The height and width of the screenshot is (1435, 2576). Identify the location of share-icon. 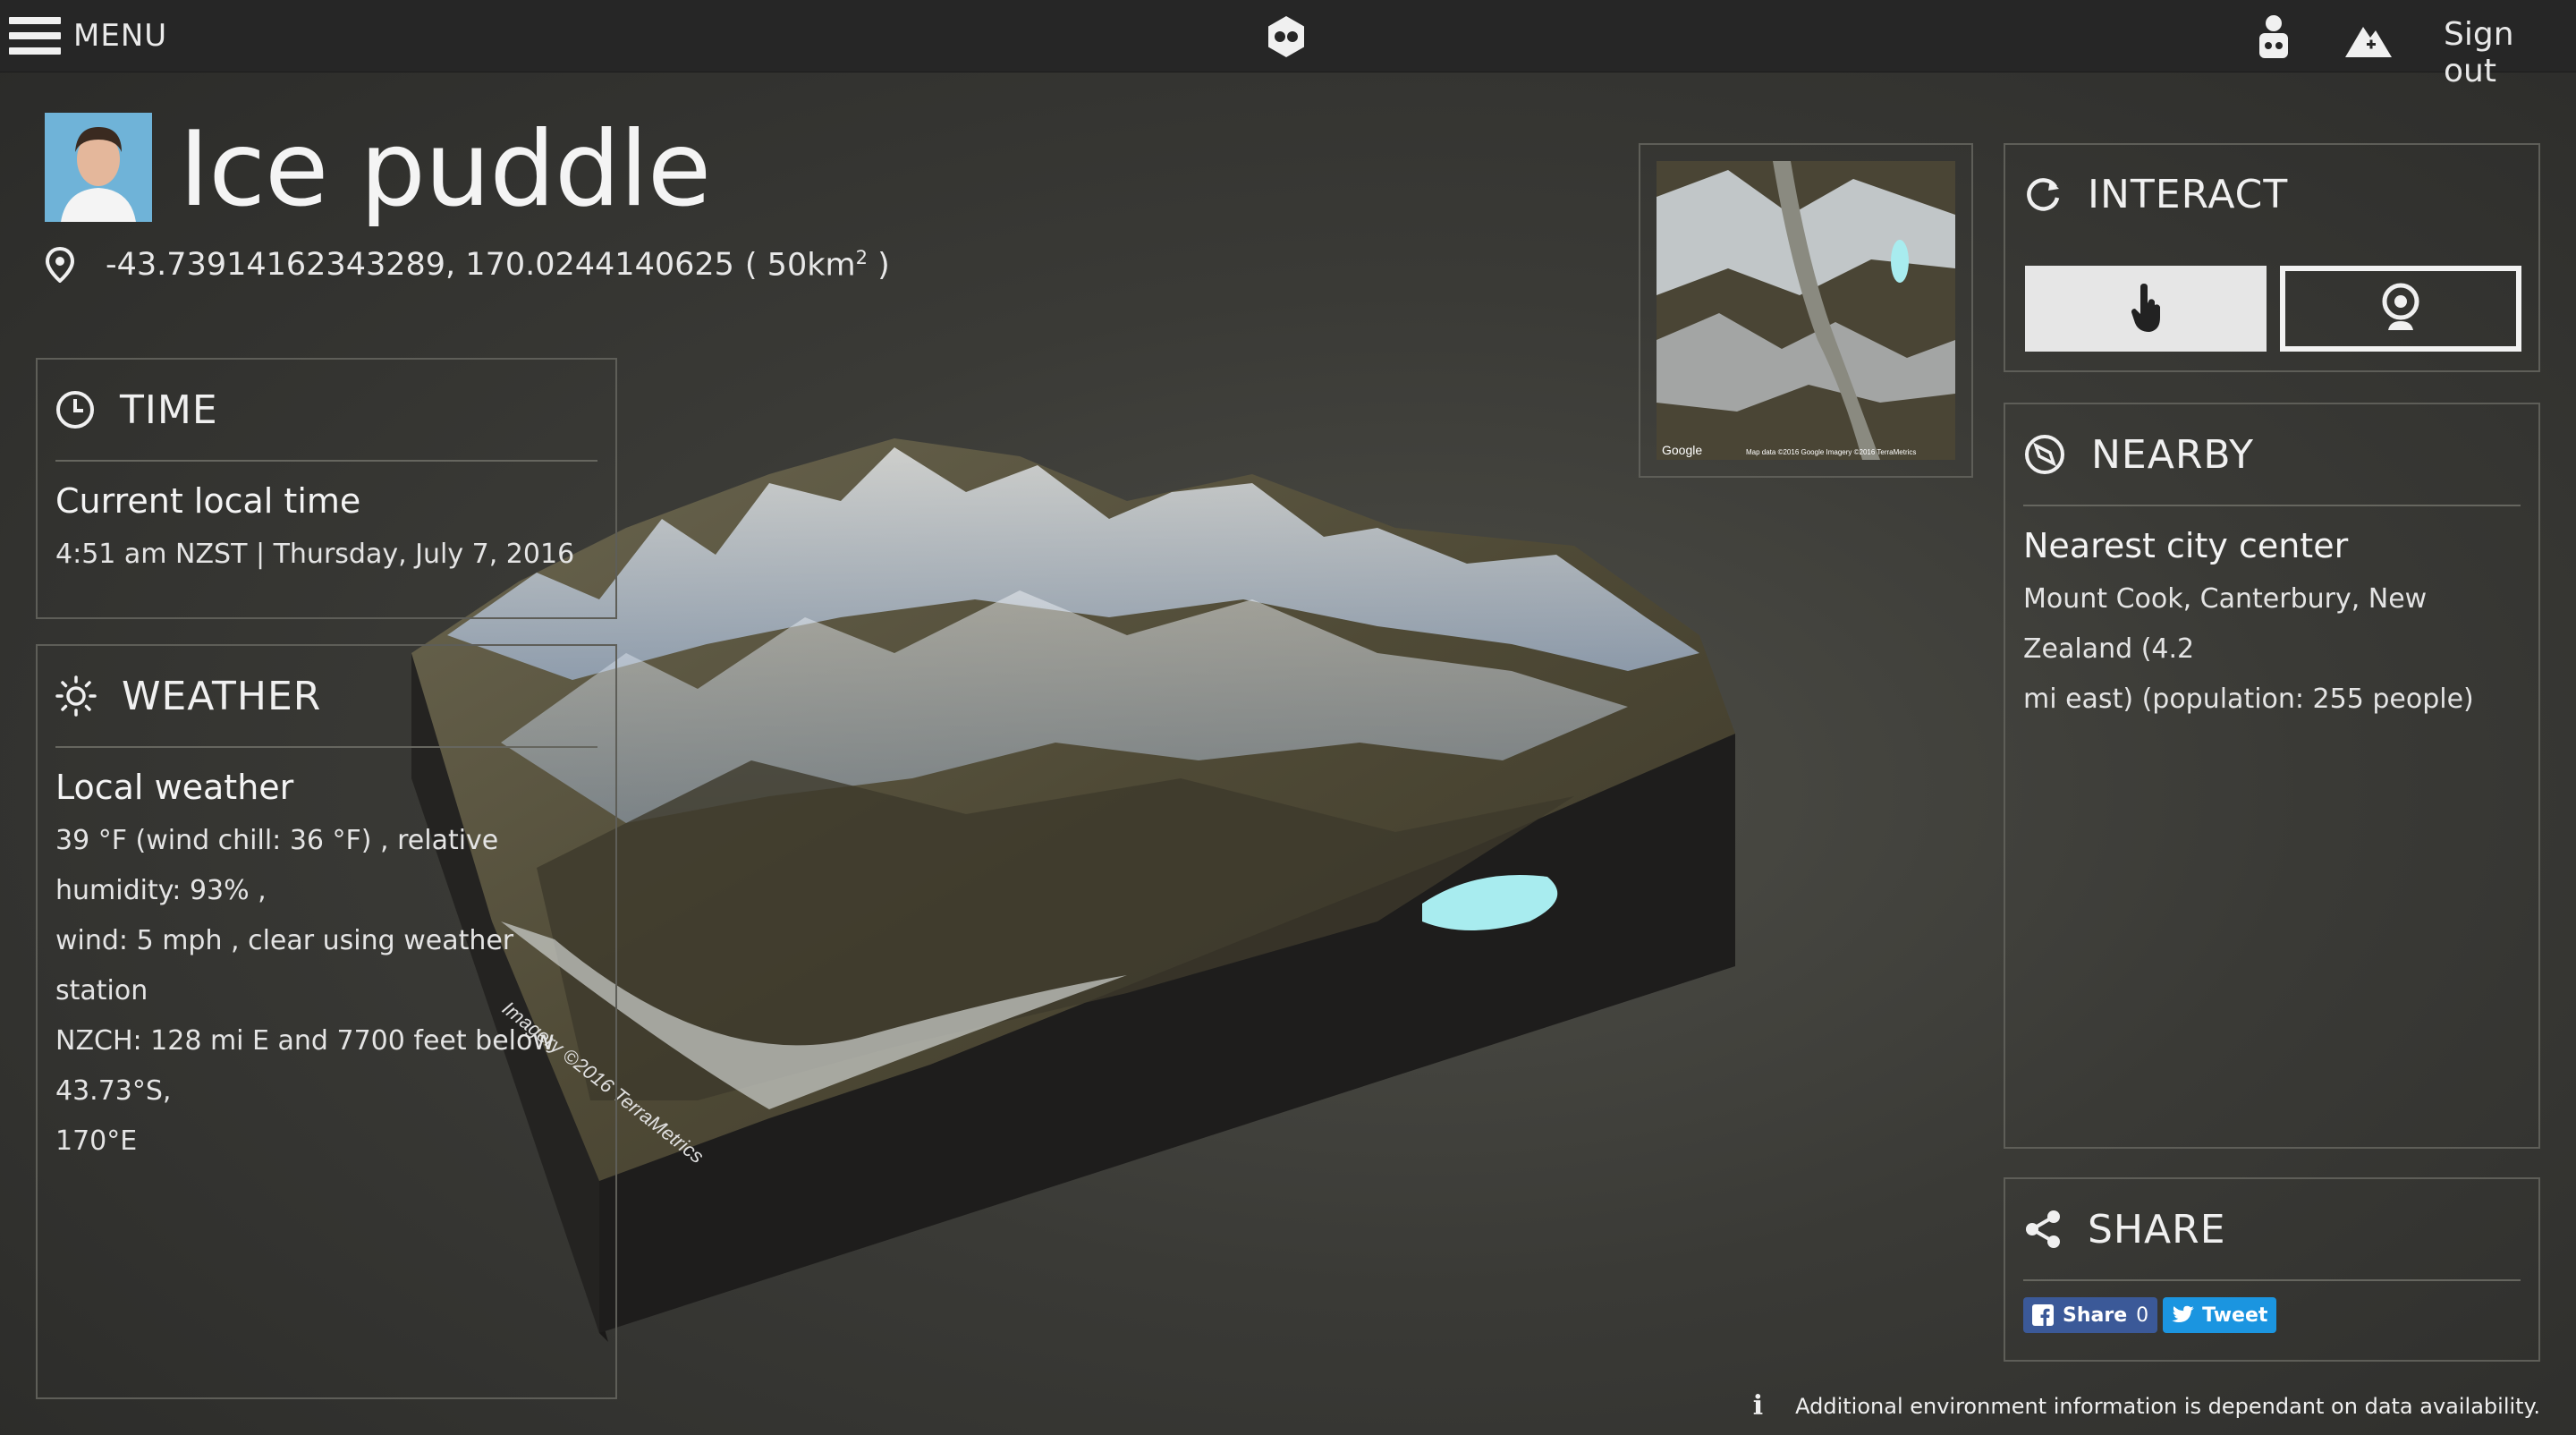
(2043, 1229).